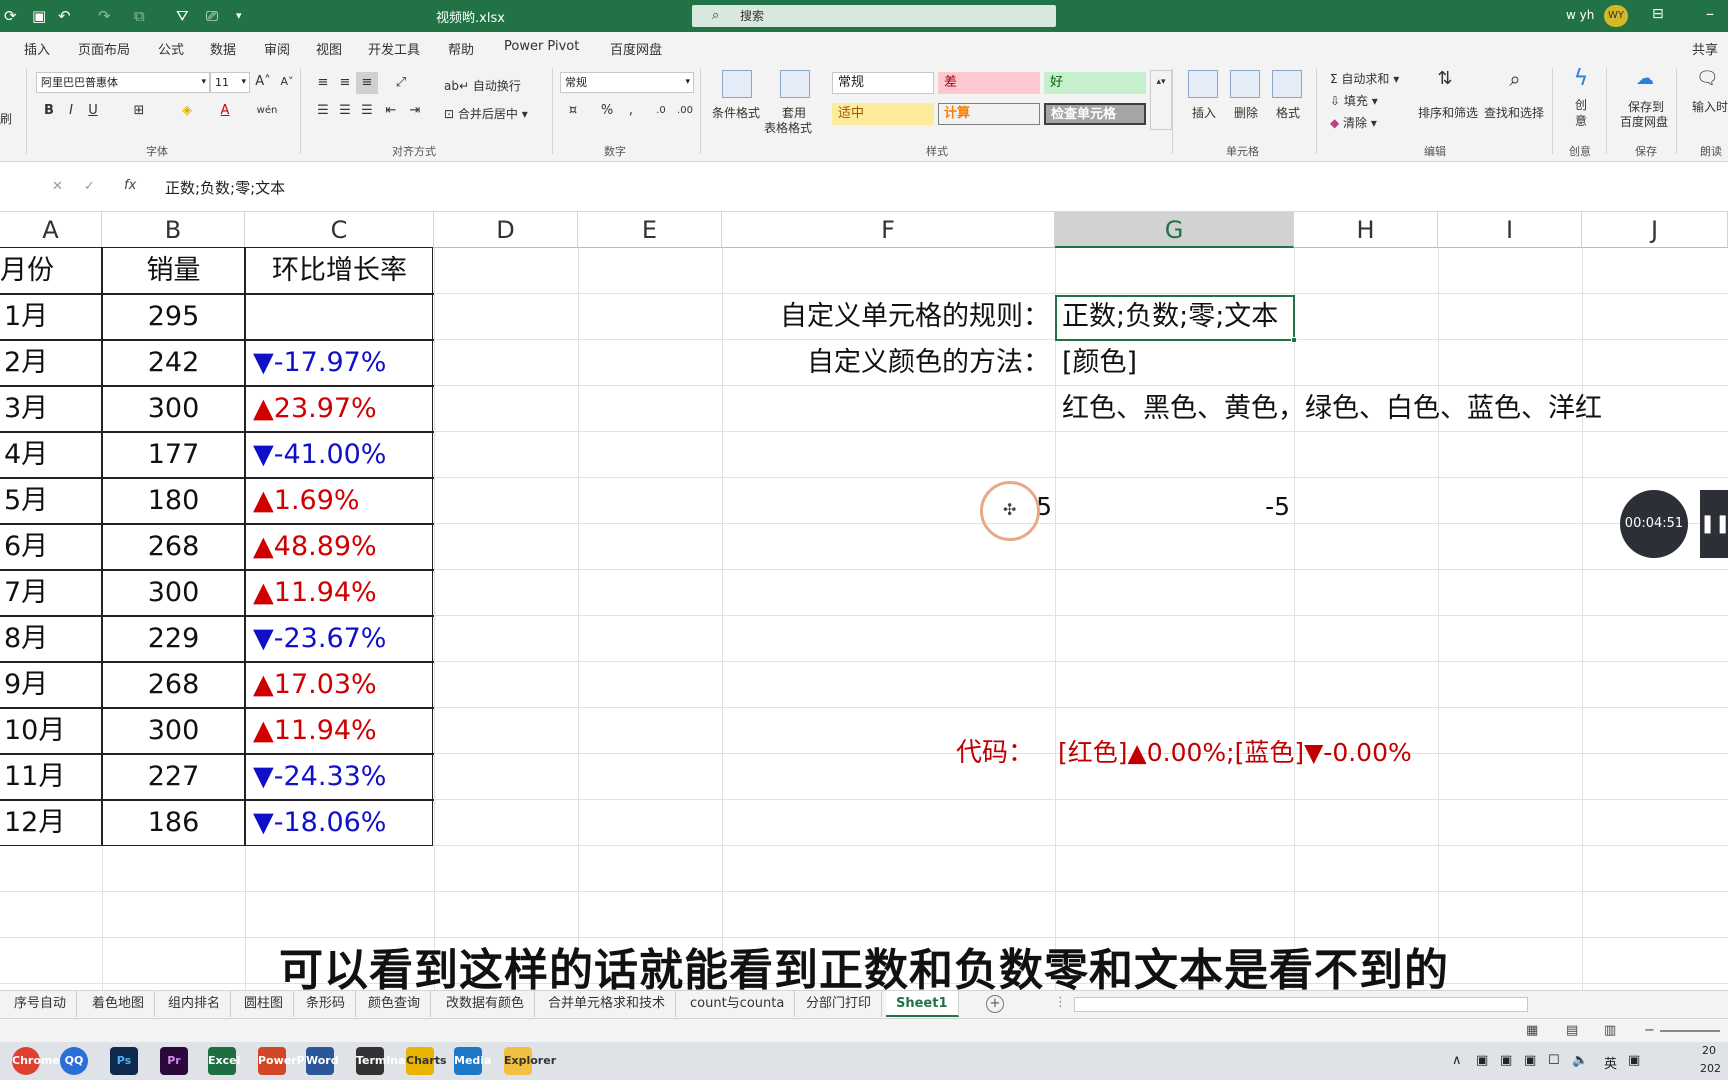  I want to click on ime-indicator: 英, so click(1610, 1062).